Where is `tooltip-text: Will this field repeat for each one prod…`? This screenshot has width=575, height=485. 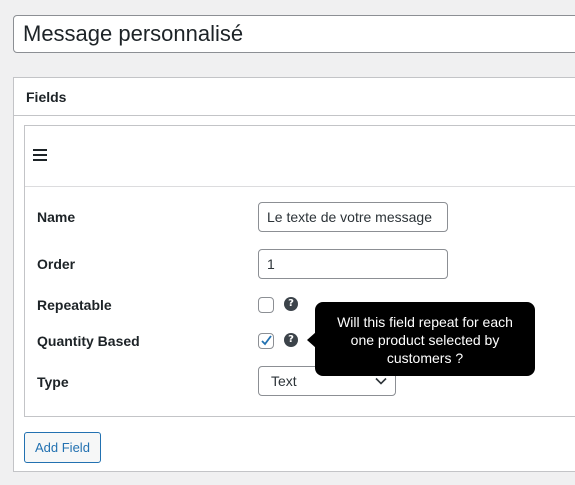
tooltip-text: Will this field repeat for each one prod… is located at coordinates (425, 340).